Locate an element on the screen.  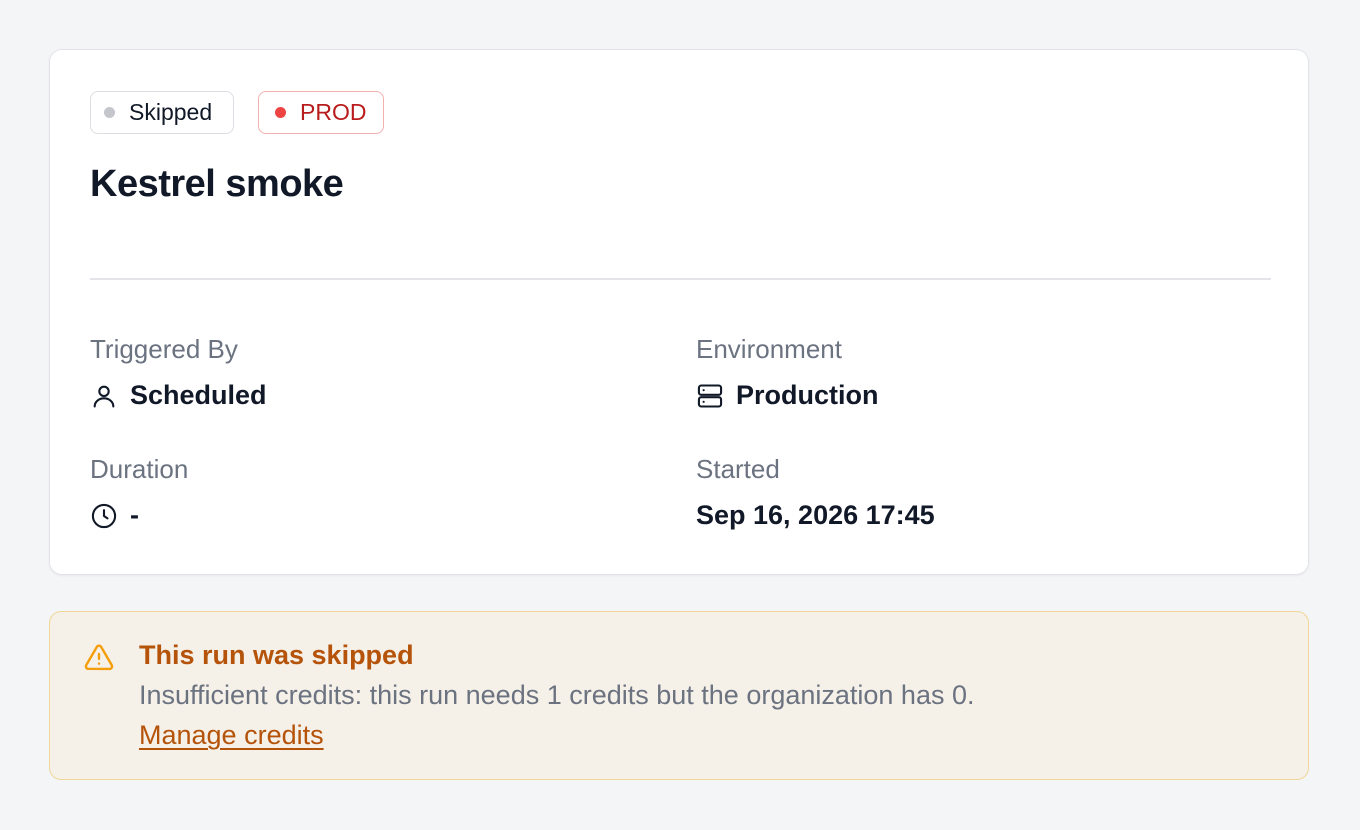
environment-text: Production is located at coordinates (807, 395).